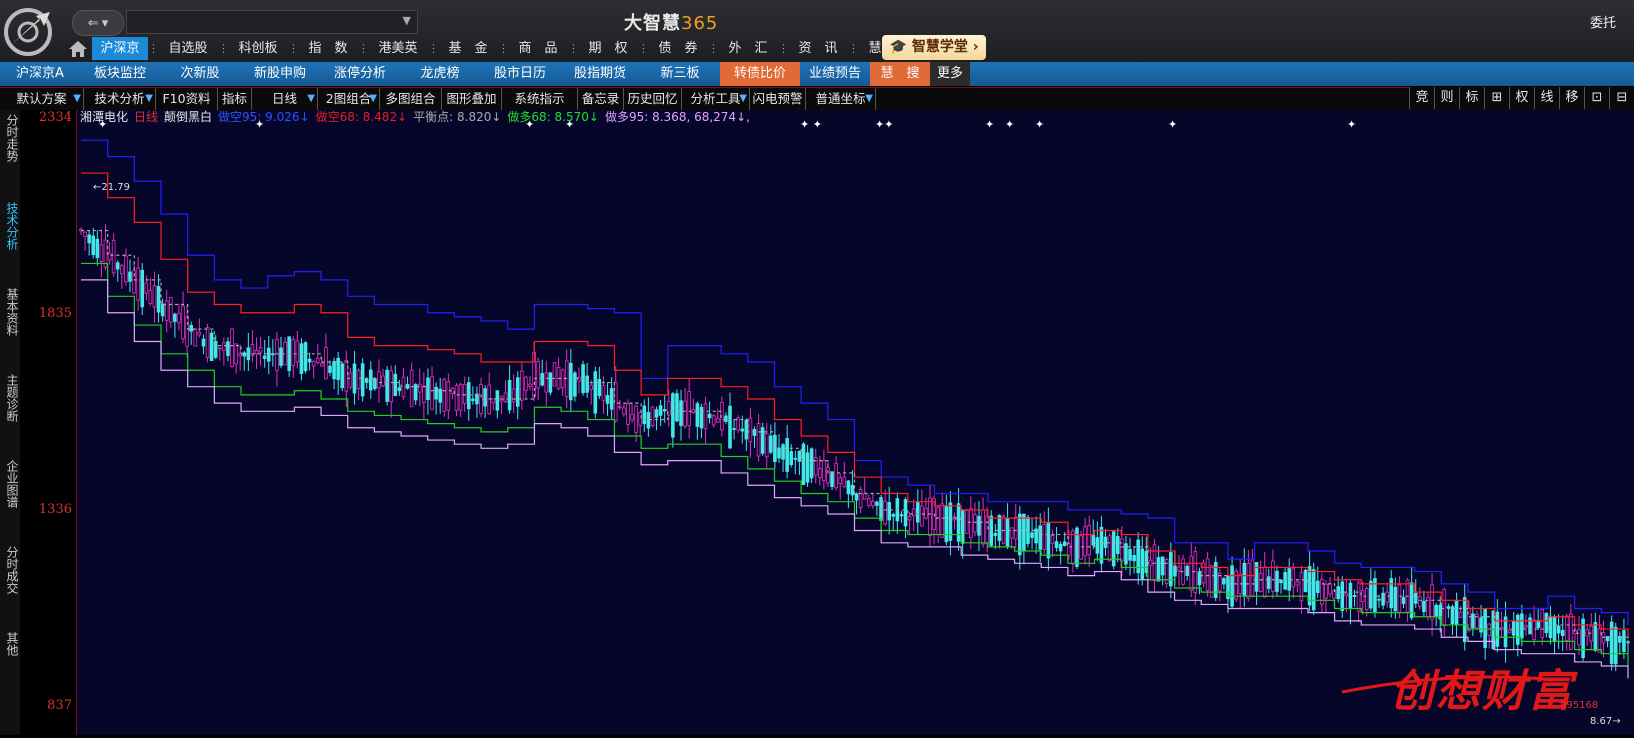 The image size is (1634, 738). I want to click on submenu-item-7: 股指期货, so click(600, 74).